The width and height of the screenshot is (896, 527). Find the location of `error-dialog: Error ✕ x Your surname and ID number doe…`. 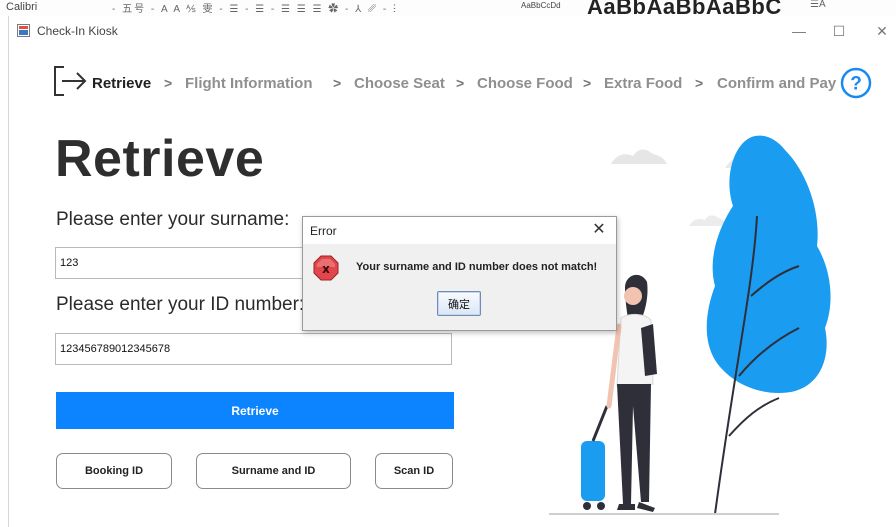

error-dialog: Error ✕ x Your surname and ID number doe… is located at coordinates (459, 273).